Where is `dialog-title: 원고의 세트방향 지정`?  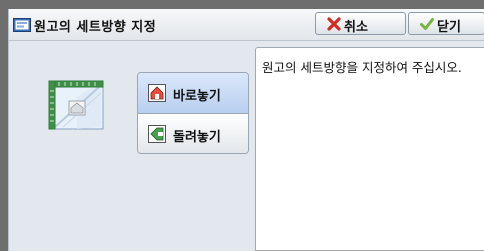 dialog-title: 원고의 세트방향 지정 is located at coordinates (95, 27).